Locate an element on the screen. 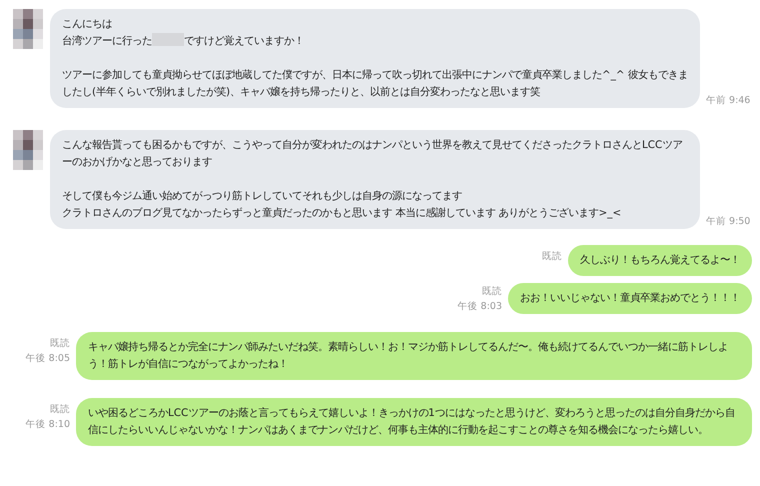  message-text: そして僕も今ジム通い始めてがっつり筋トレしていてそれも少しは自身の源になってます is located at coordinates (262, 196).